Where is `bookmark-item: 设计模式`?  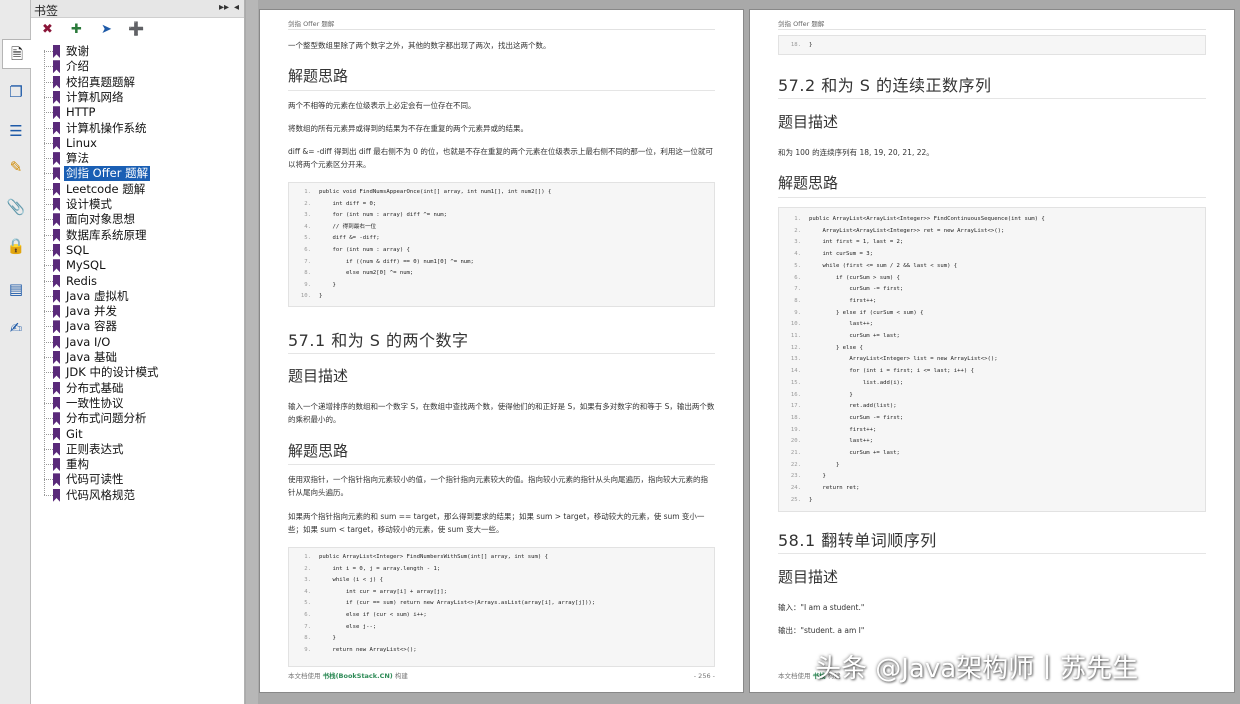 bookmark-item: 设计模式 is located at coordinates (79, 204).